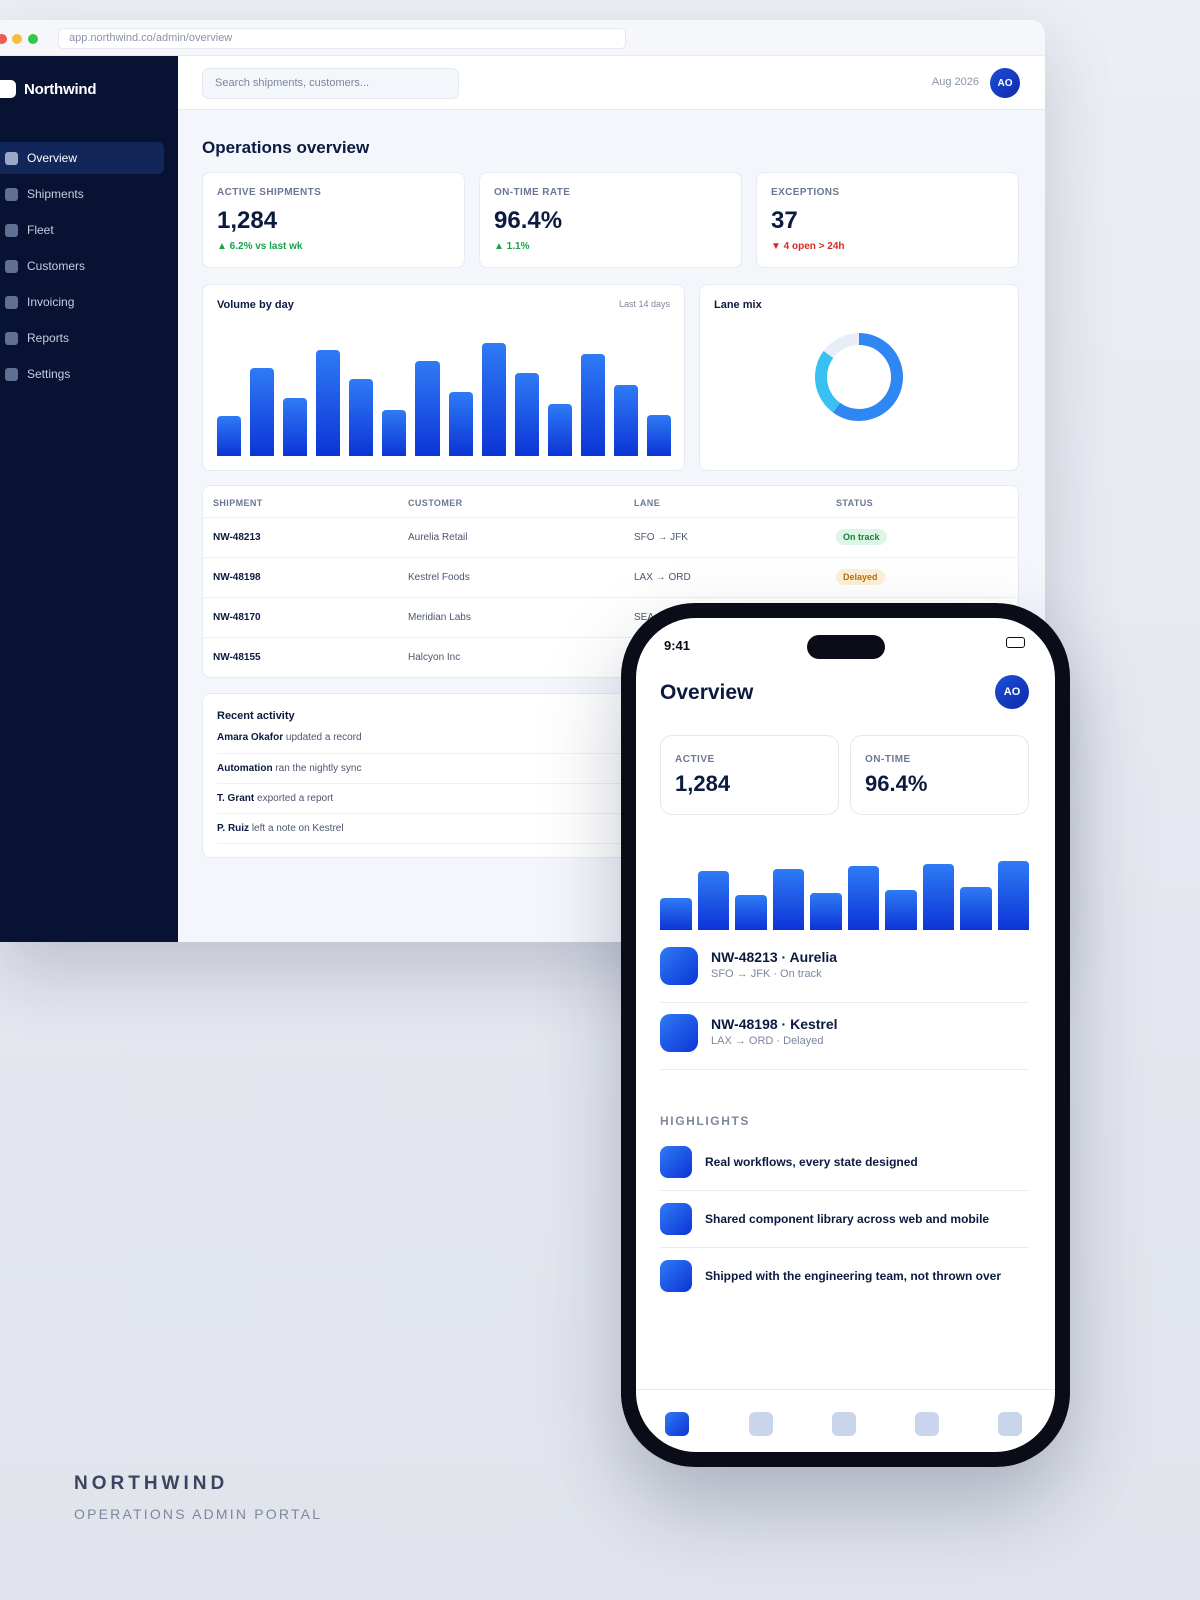 This screenshot has height=1600, width=1200. Describe the element at coordinates (245, 768) in the screenshot. I see `activity-actor: Automation` at that location.